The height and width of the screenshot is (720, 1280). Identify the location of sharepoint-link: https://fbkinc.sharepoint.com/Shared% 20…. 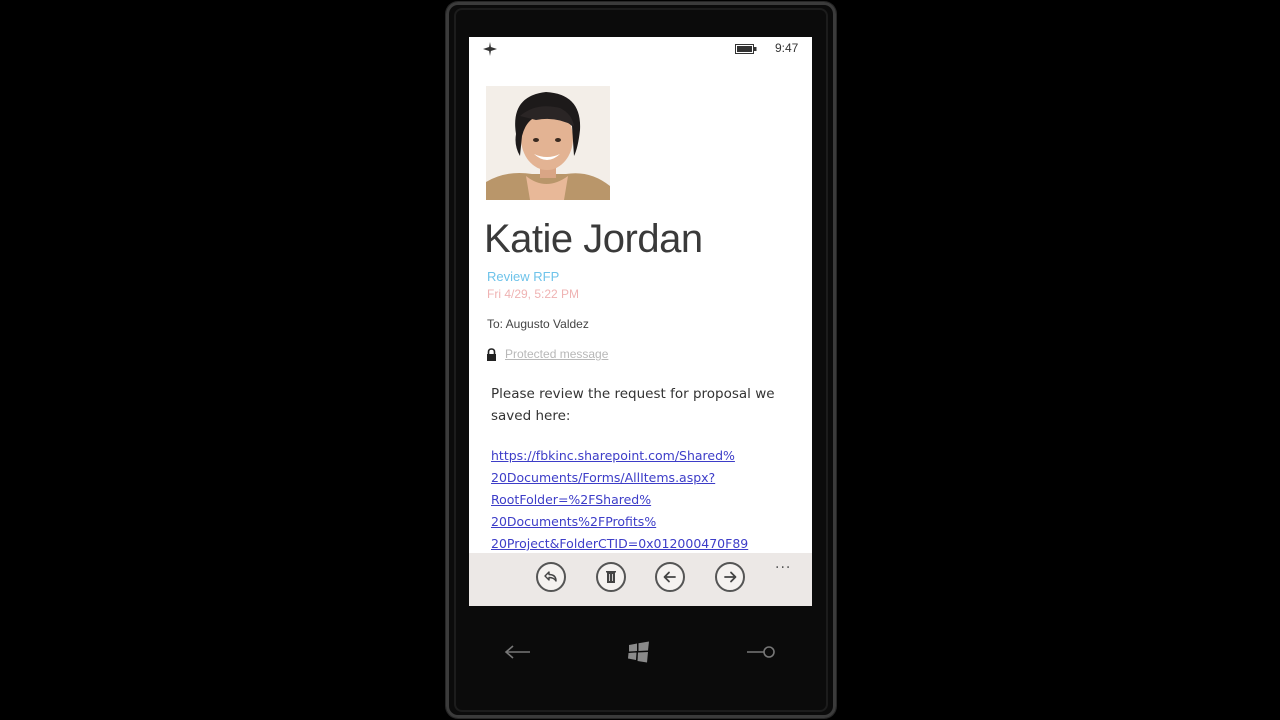
(643, 500).